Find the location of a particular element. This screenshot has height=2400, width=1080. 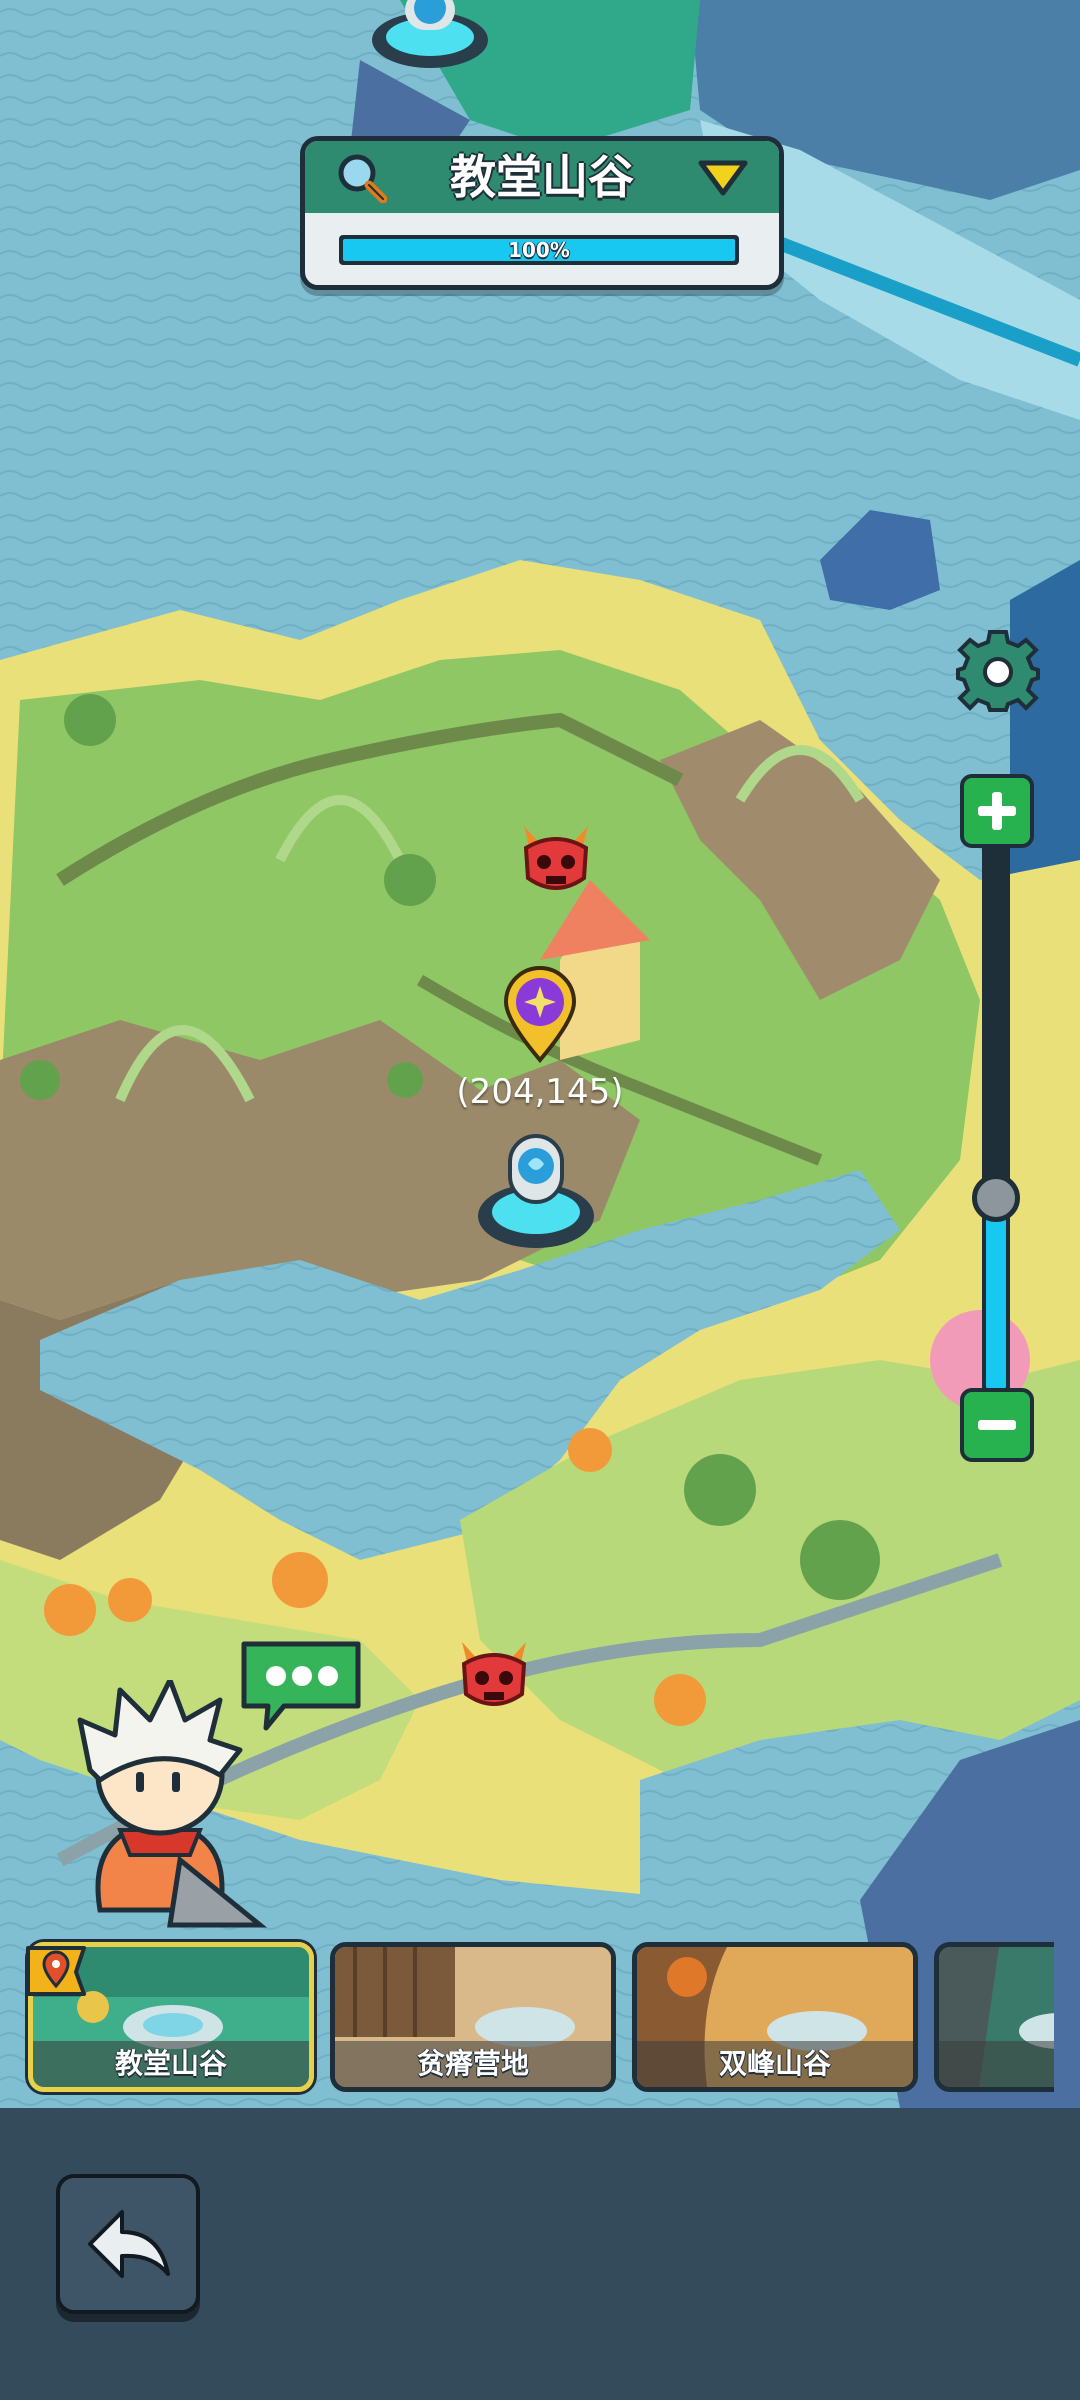

minus-icon is located at coordinates (997, 1425).